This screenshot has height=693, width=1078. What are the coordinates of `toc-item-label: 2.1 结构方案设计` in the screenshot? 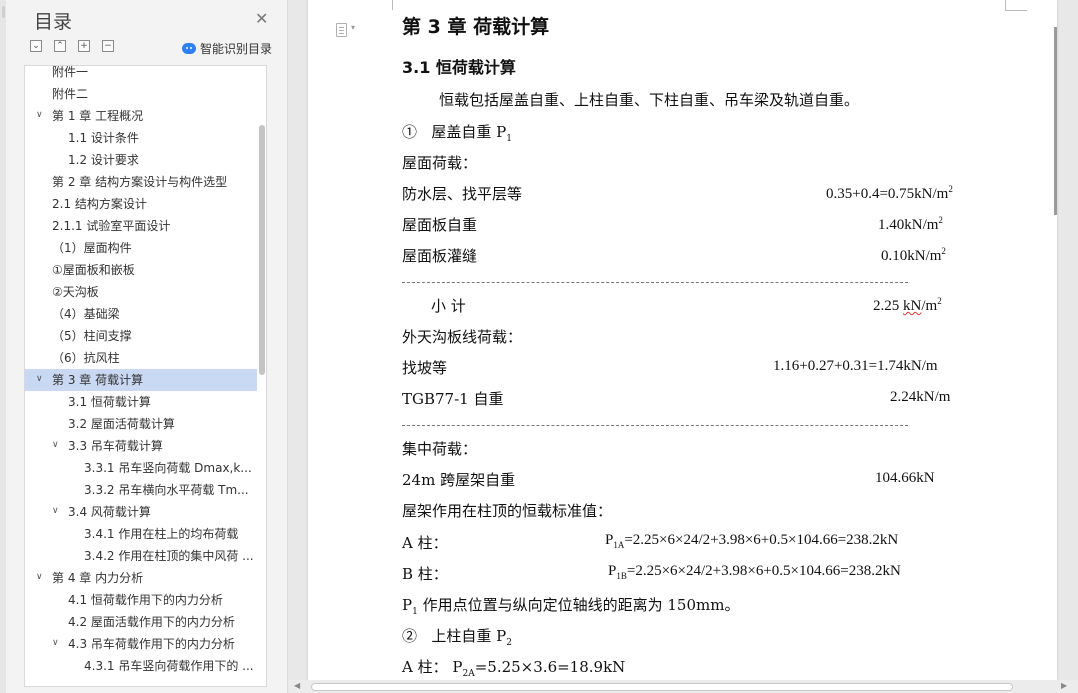 It's located at (99, 204).